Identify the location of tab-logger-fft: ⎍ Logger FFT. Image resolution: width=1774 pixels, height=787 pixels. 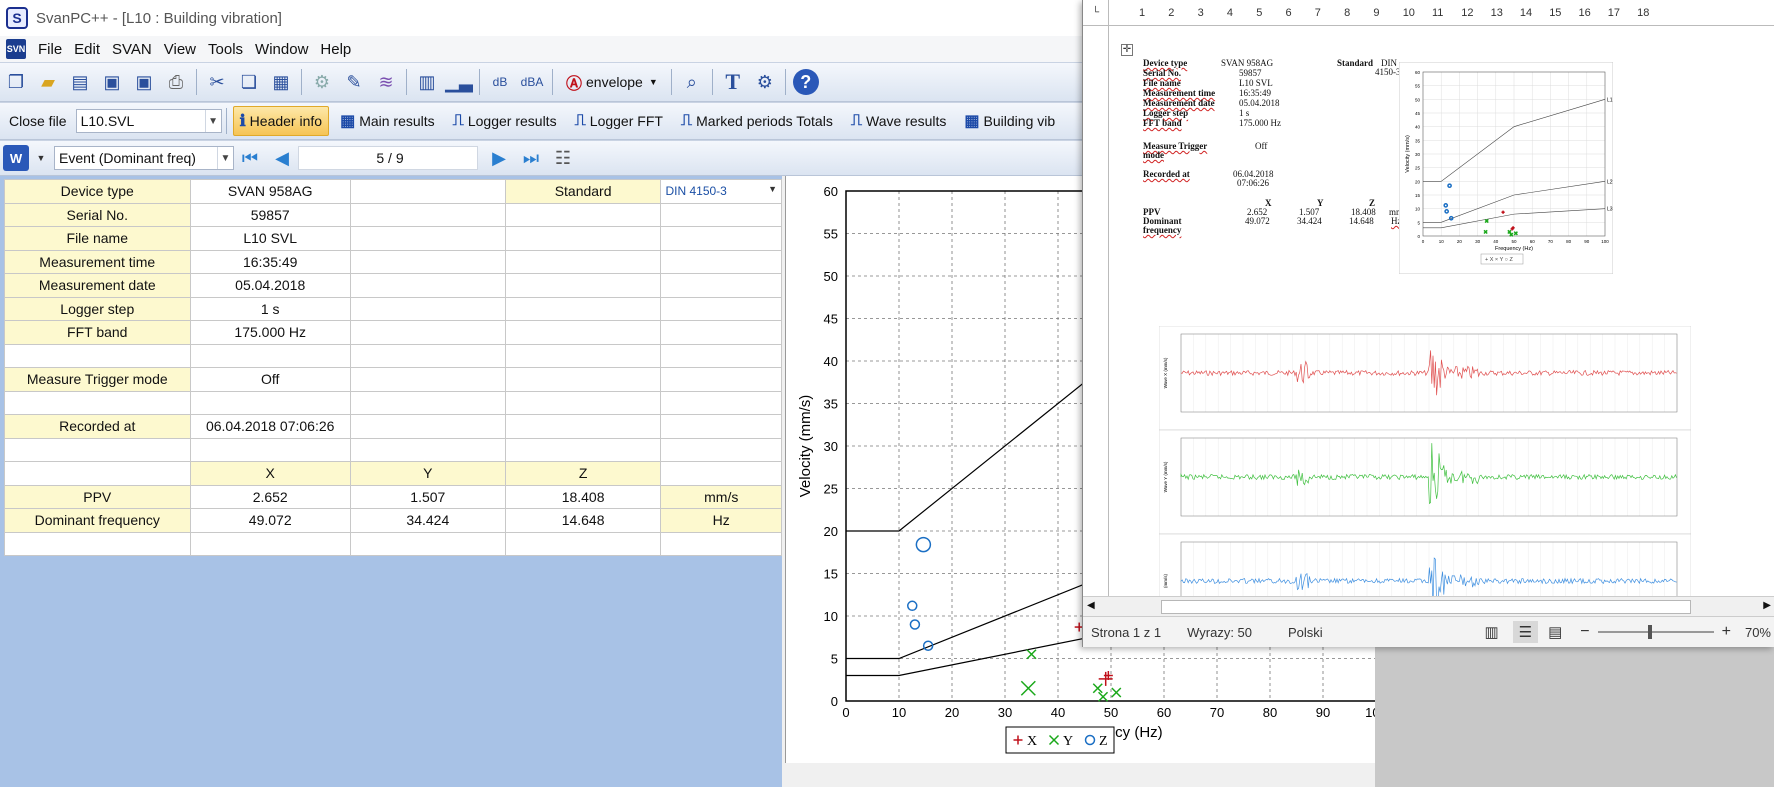
(619, 121).